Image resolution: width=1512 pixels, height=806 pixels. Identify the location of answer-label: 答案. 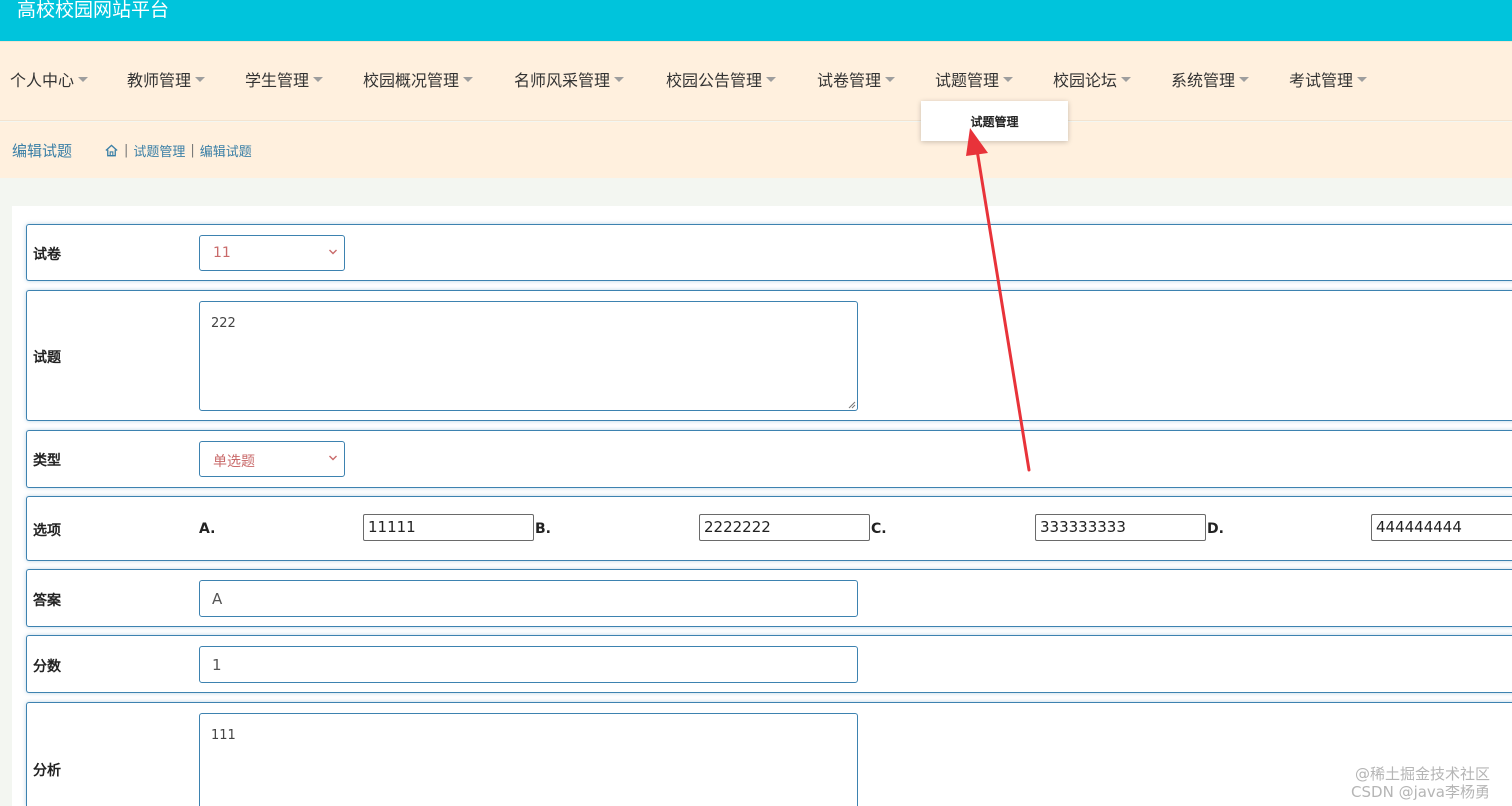
(47, 601).